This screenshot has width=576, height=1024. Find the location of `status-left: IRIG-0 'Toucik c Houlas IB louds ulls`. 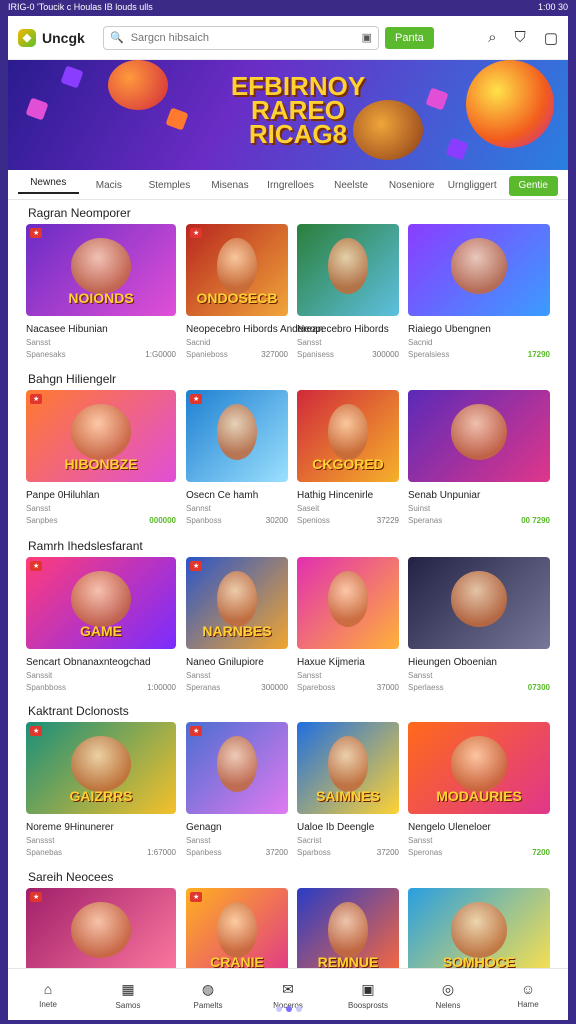

status-left: IRIG-0 'Toucik c Houlas IB louds ulls is located at coordinates (80, 7).